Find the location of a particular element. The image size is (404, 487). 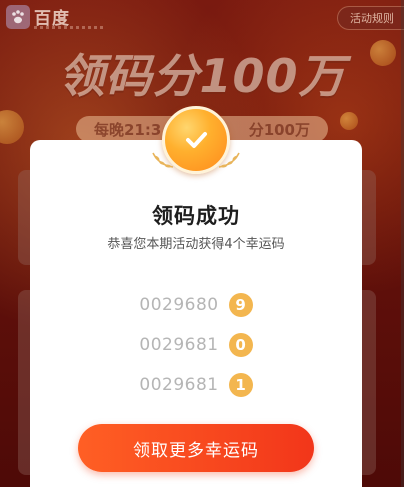

lucky-code-digit-badge: 1 is located at coordinates (240, 385).